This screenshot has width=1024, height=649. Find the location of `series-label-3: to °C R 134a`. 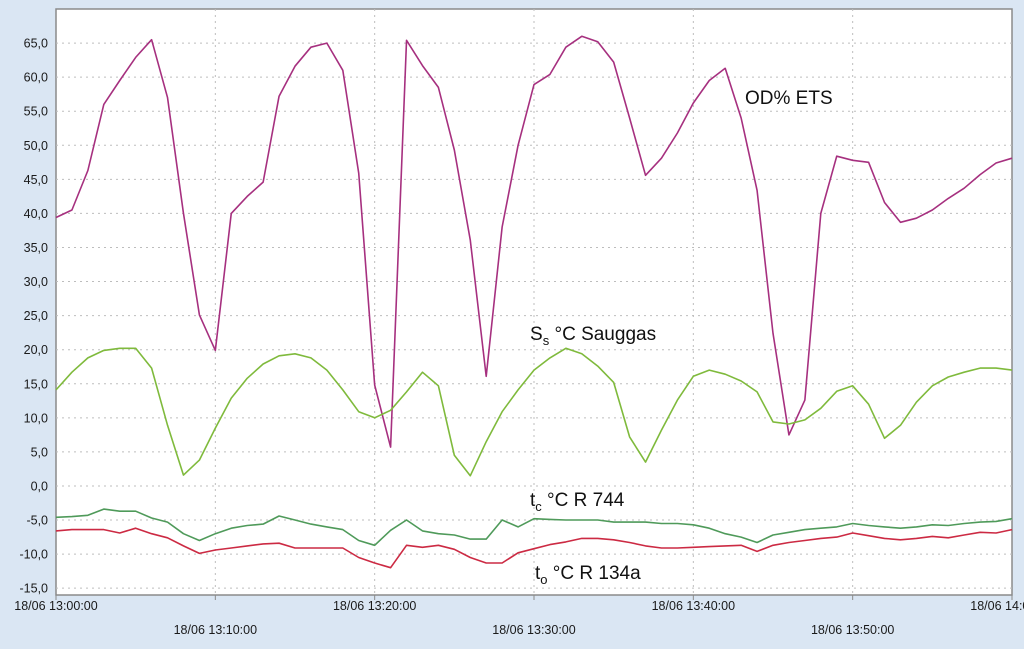

series-label-3: to °C R 134a is located at coordinates (588, 575).